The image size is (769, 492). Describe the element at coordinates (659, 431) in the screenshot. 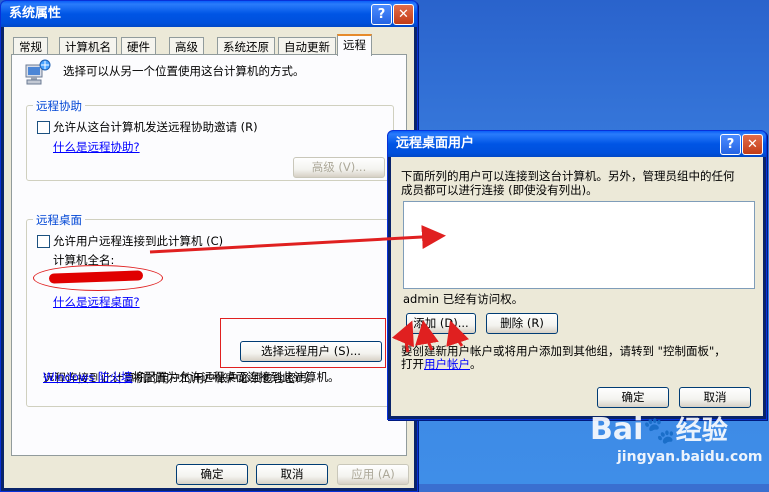

I see `paw-icon: 🐾` at that location.